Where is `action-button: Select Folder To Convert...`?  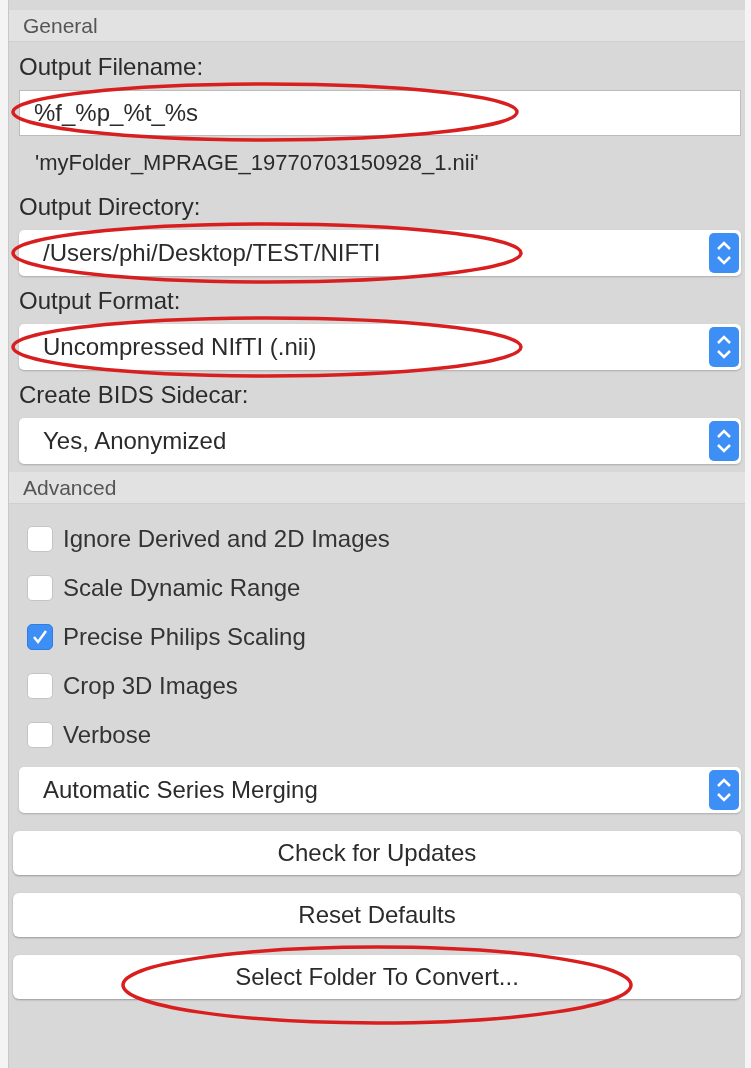
action-button: Select Folder To Convert... is located at coordinates (377, 977).